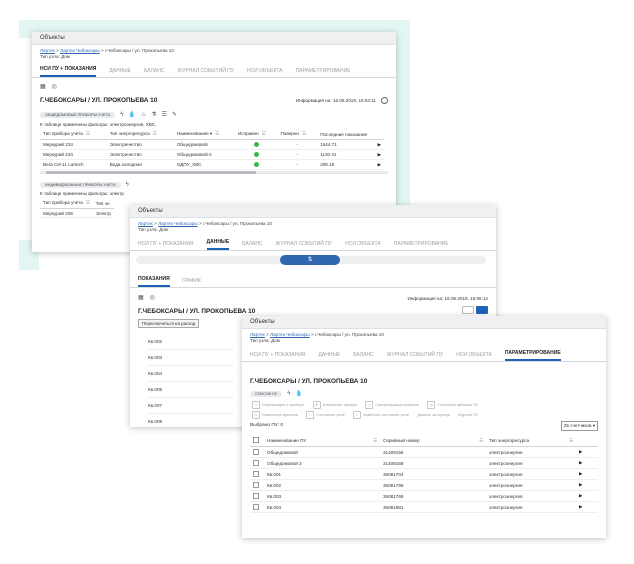  I want to click on col-header-name: Наименование ▾, so click(194, 133).